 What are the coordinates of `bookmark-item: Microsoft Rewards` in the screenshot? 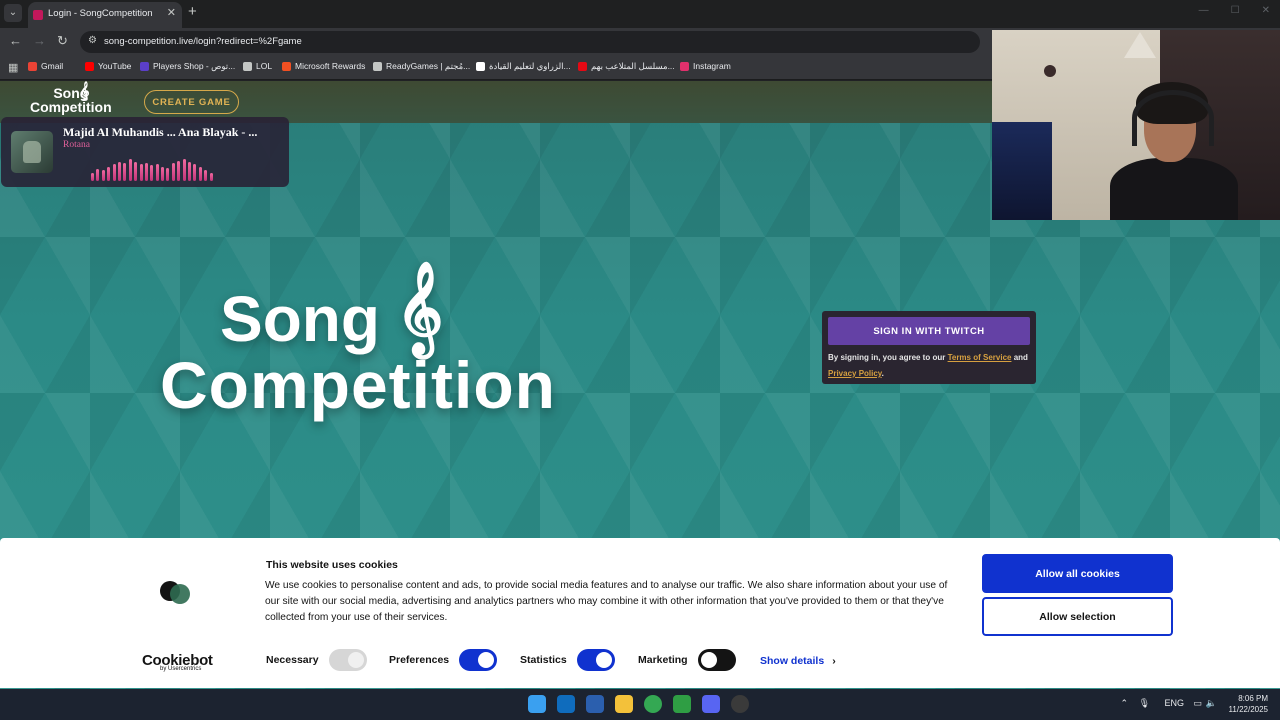 It's located at (323, 66).